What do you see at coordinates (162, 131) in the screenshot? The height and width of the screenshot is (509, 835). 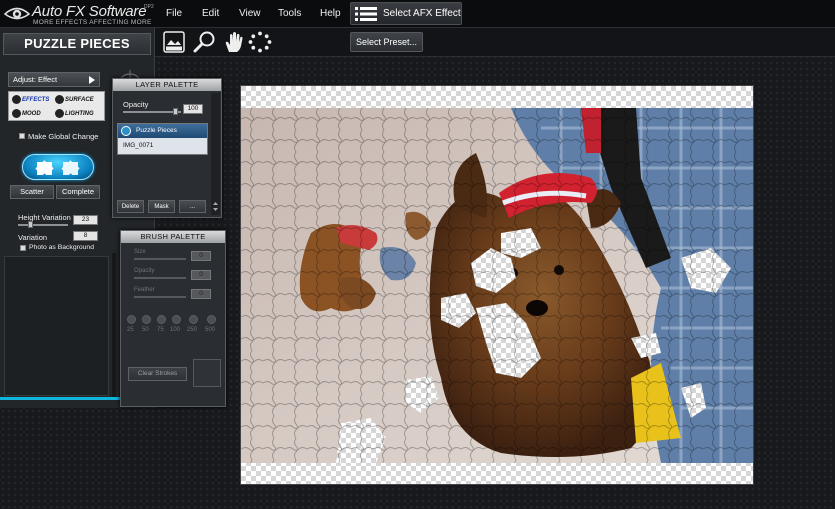 I see `layer-item-puzzle-pieces: Puzzle Pieces` at bounding box center [162, 131].